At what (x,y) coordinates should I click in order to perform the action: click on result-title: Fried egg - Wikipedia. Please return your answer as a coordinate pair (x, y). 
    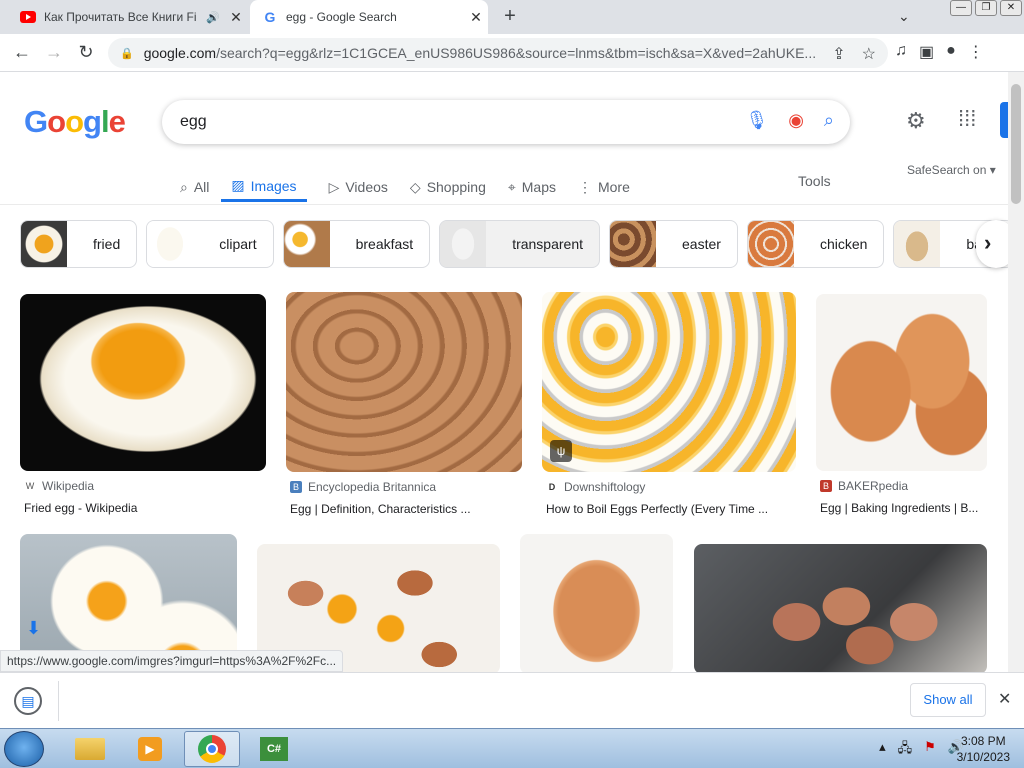
    Looking at the image, I should click on (143, 508).